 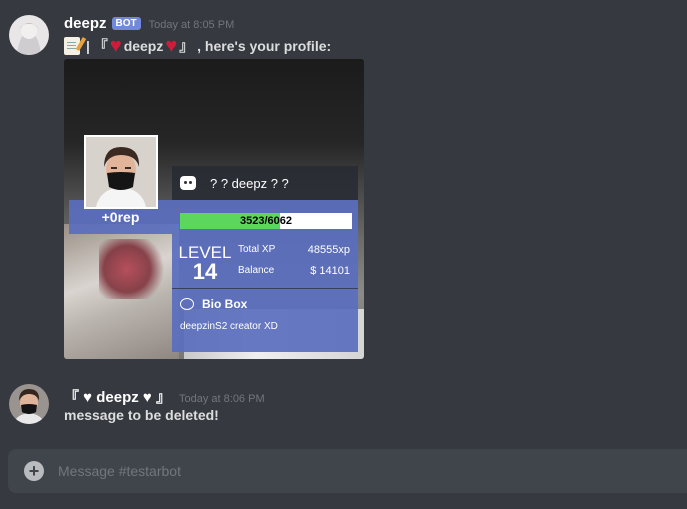 What do you see at coordinates (121, 172) in the screenshot?
I see `profile-picture` at bounding box center [121, 172].